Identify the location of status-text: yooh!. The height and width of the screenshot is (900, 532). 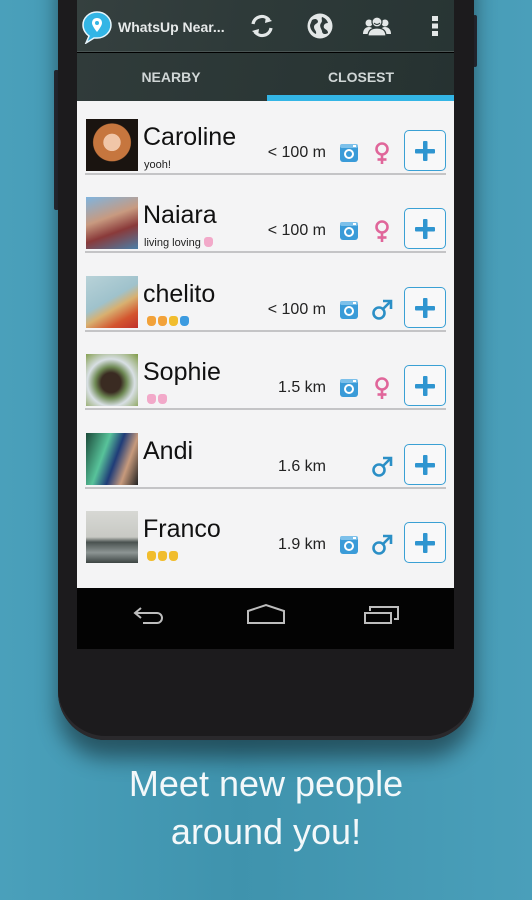
(157, 165).